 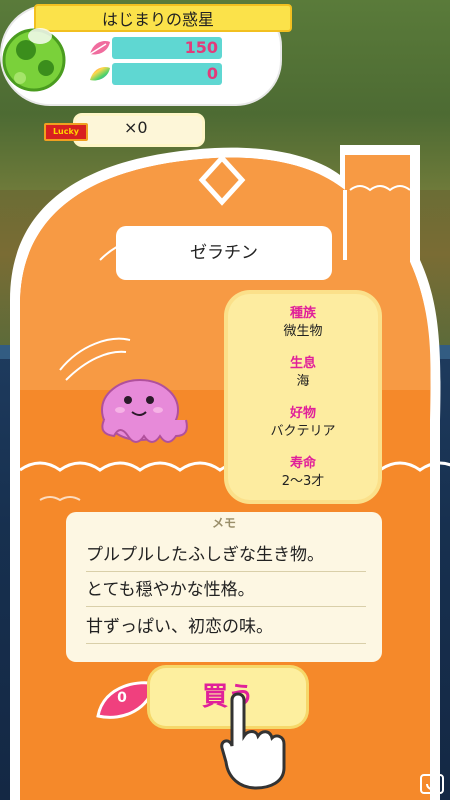 What do you see at coordinates (303, 431) in the screenshot?
I see `info-value-favorite: バクテリア` at bounding box center [303, 431].